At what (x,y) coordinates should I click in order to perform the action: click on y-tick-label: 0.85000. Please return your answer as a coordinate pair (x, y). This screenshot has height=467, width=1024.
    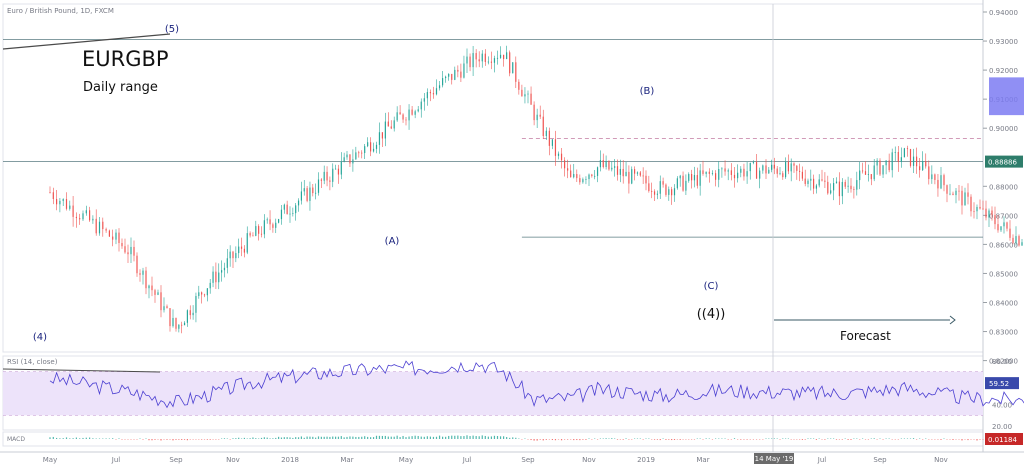
    Looking at the image, I should click on (1003, 274).